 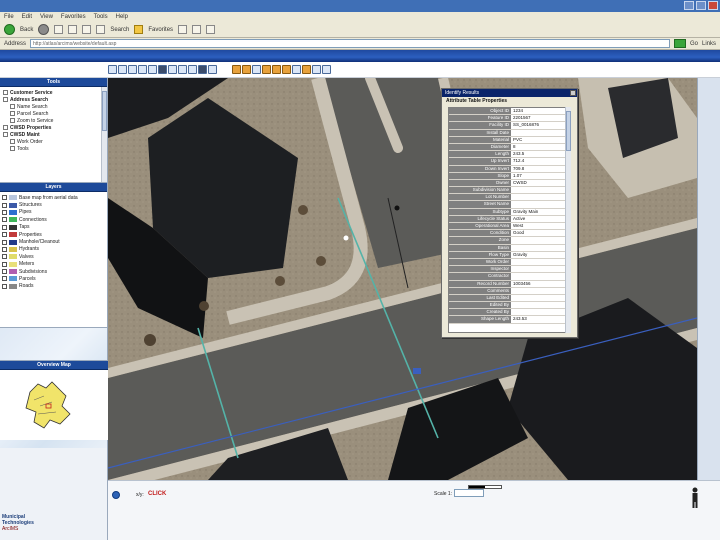 I want to click on tools-tree-item: Work Order, so click(x=53, y=141).